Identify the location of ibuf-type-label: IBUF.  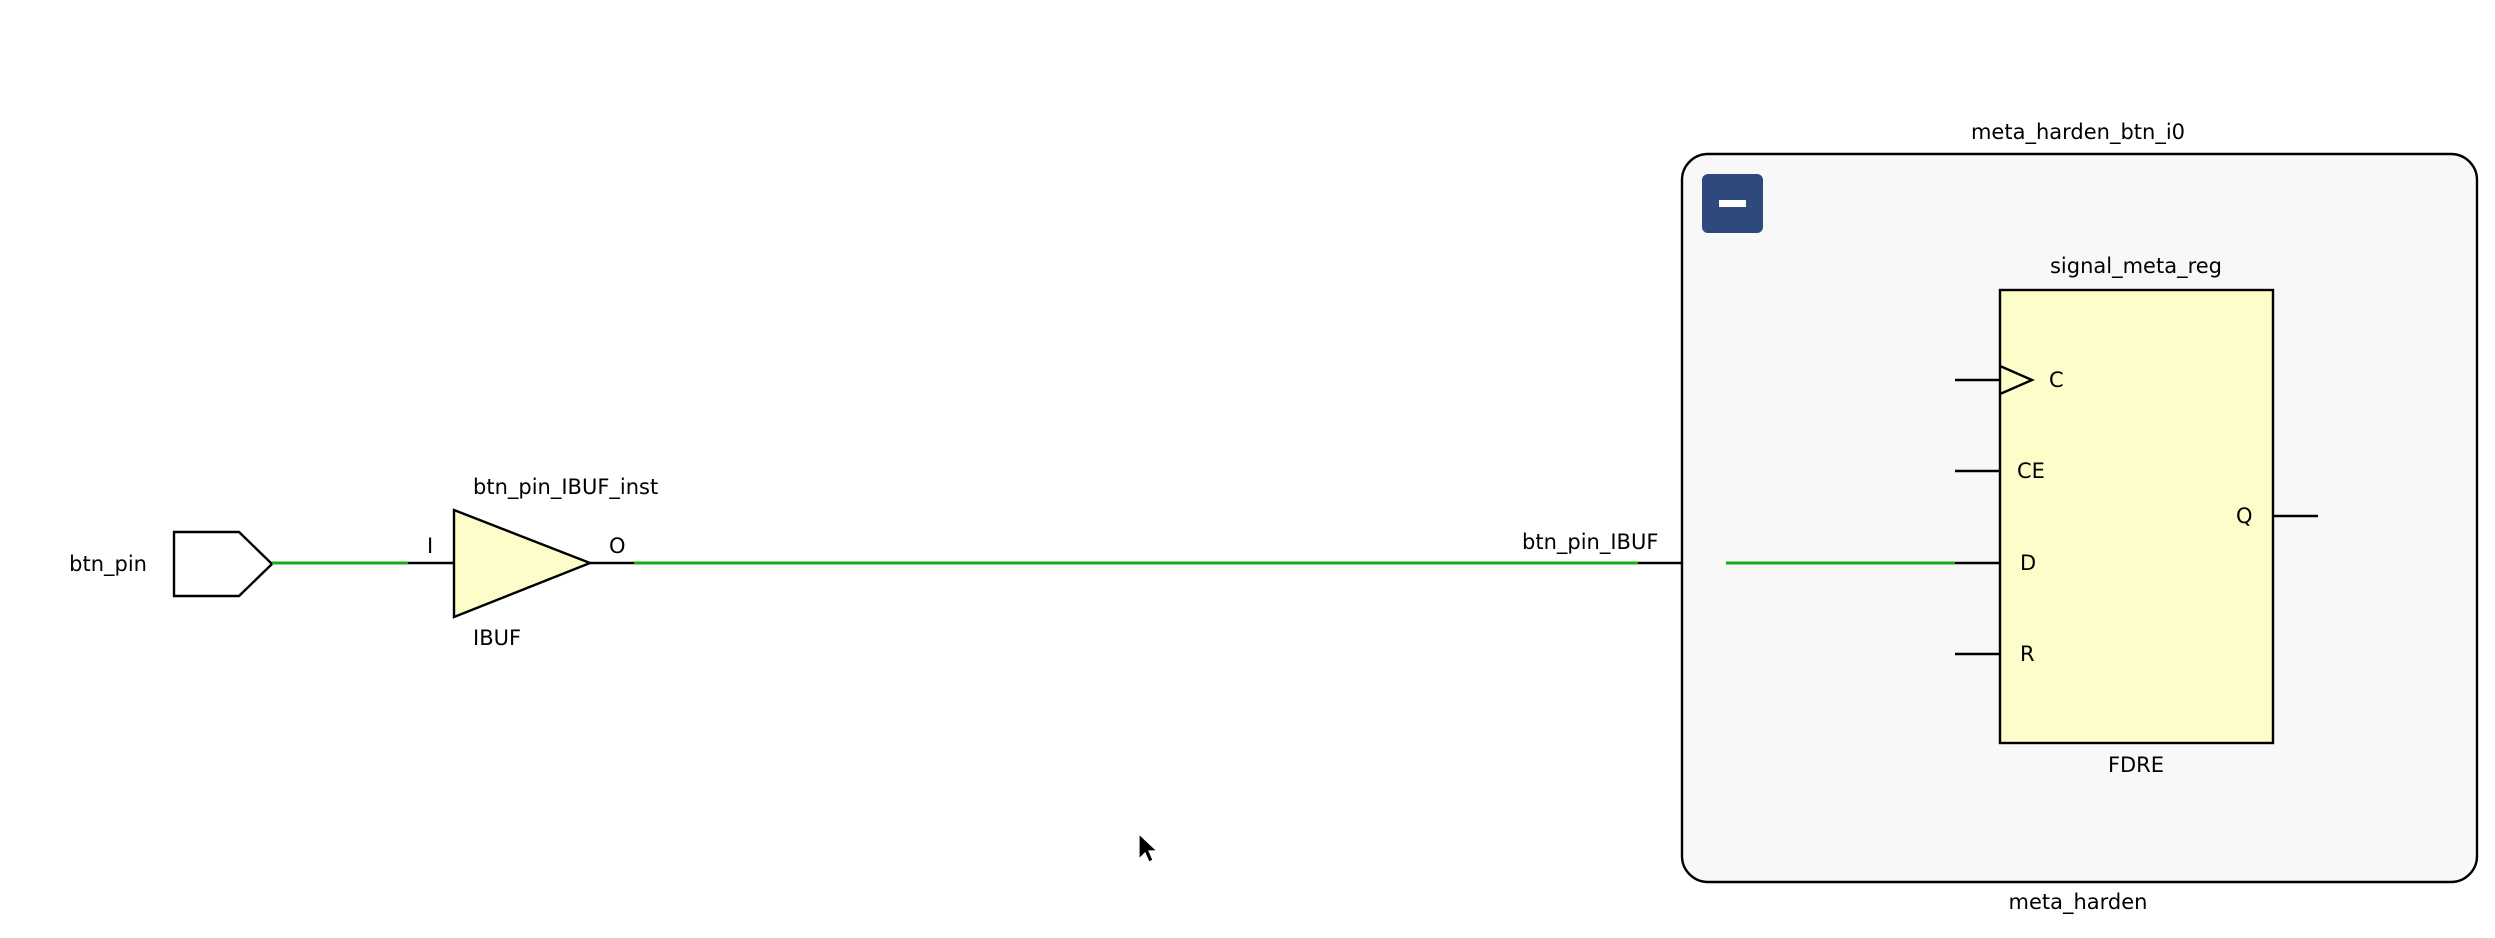
(497, 638).